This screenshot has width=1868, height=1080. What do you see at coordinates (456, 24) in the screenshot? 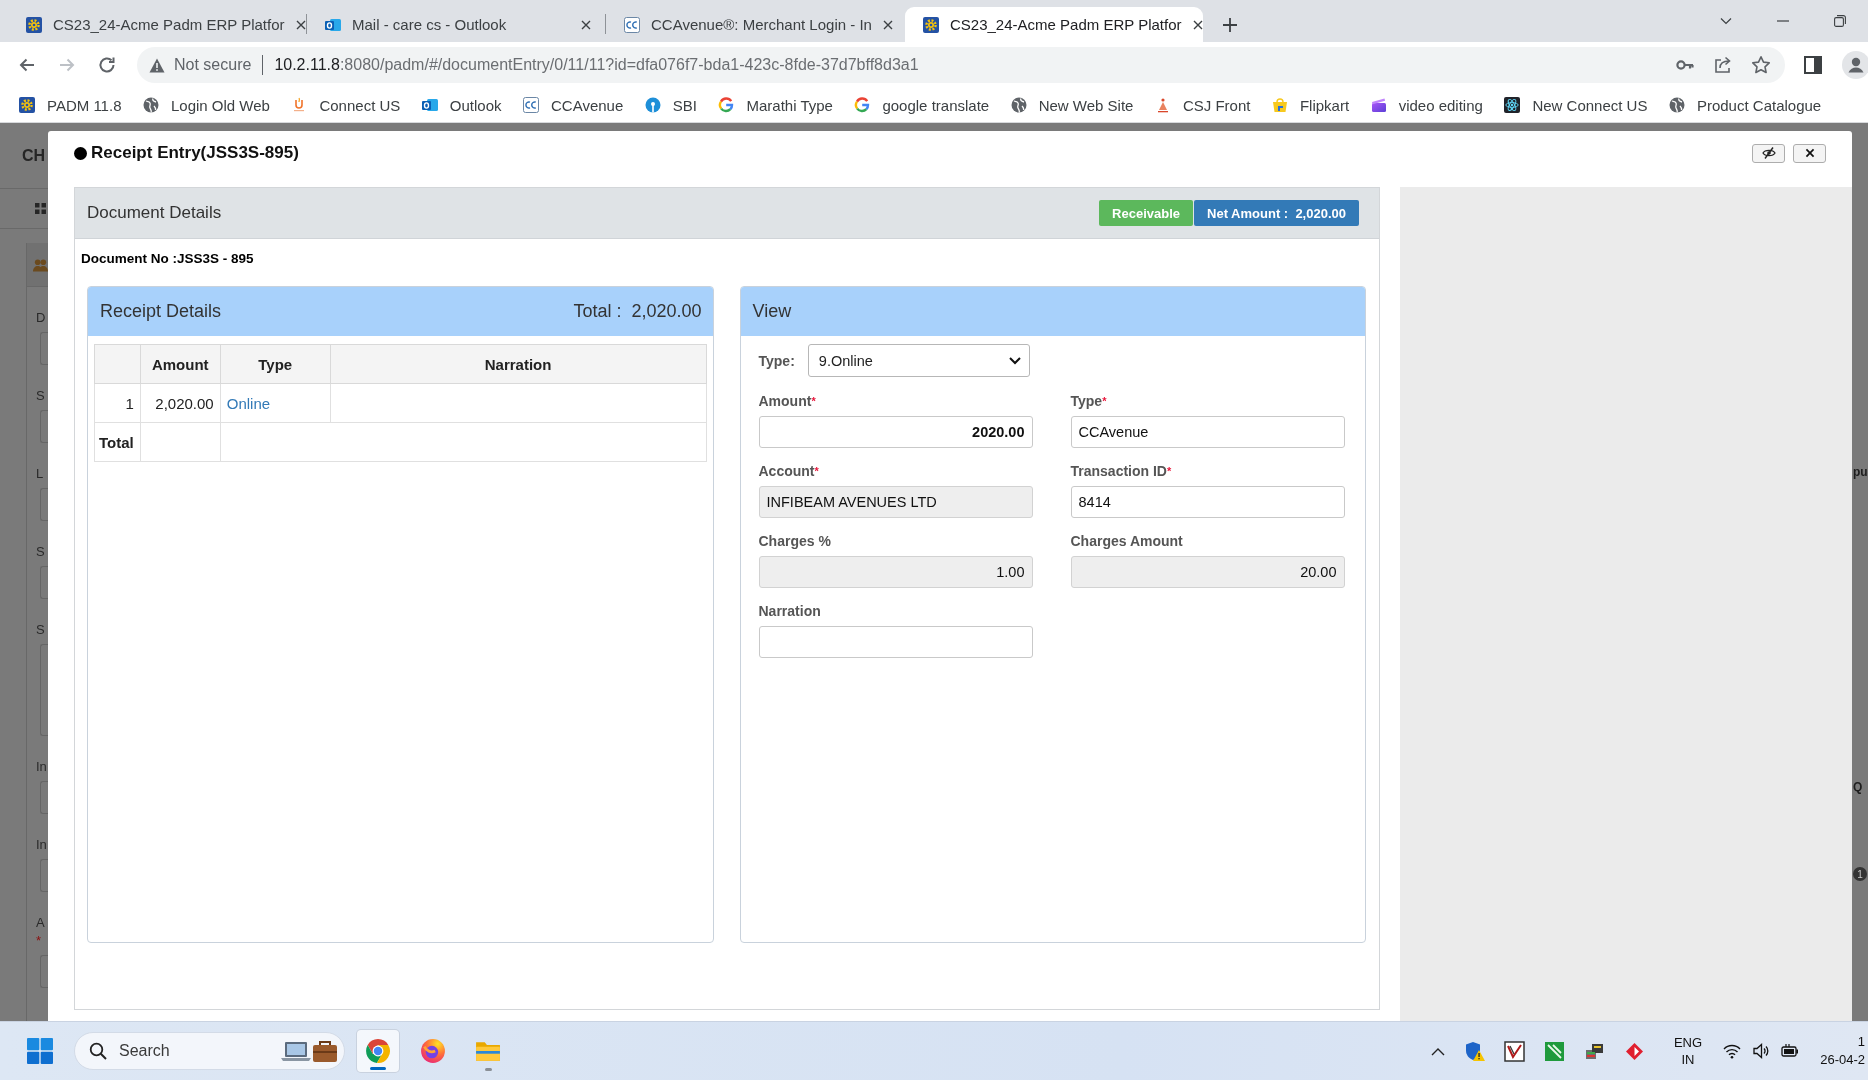
I see `browser-tab: Mail - care cs - Outlook` at bounding box center [456, 24].